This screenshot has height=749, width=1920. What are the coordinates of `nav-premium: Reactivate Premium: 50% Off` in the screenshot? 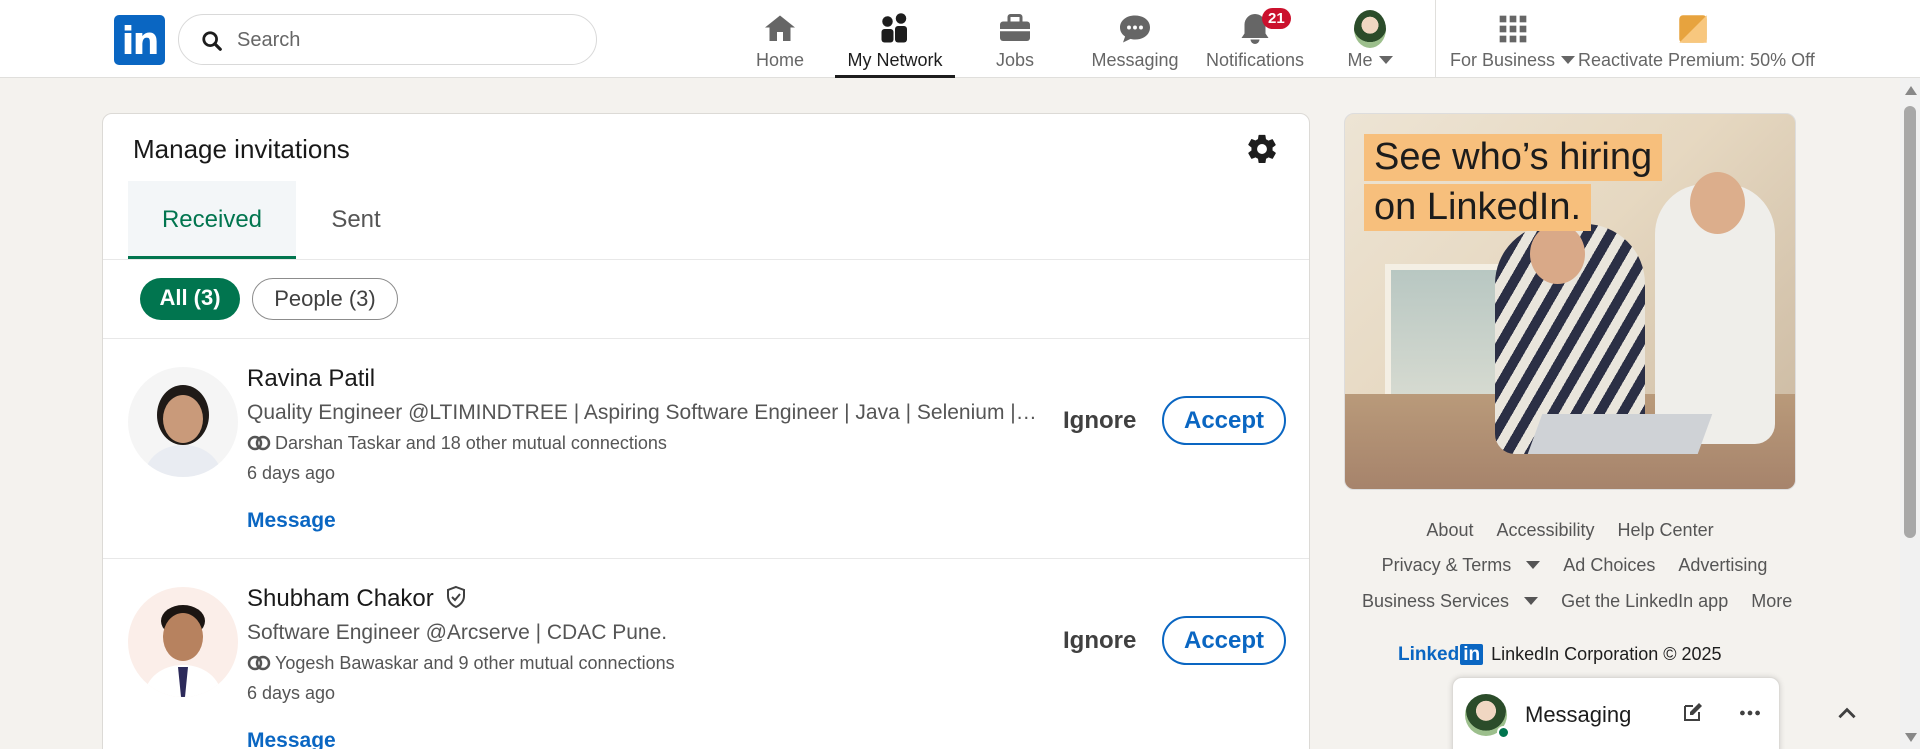 It's located at (1696, 43).